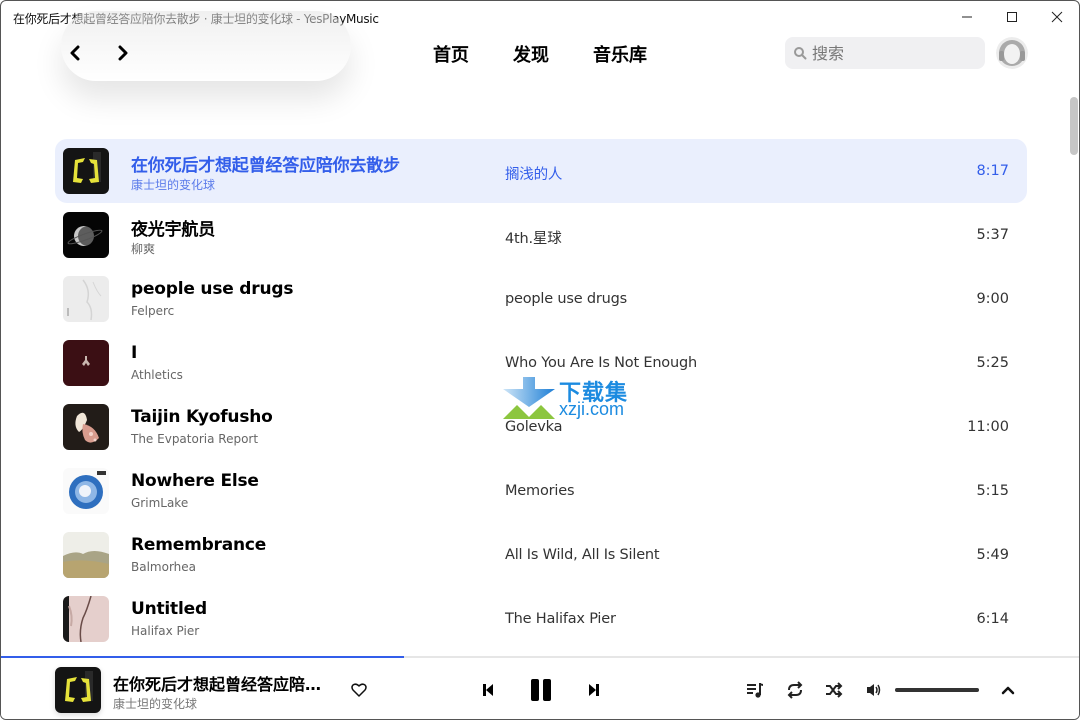  I want to click on skip-next-icon, so click(594, 690).